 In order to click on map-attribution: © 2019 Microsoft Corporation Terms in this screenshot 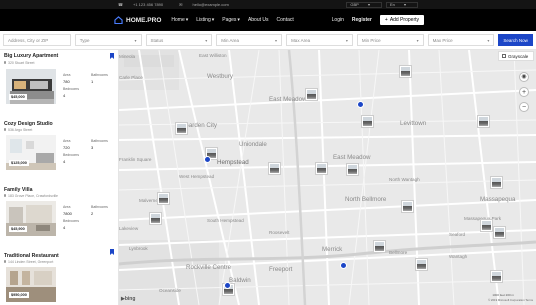, I will do `click(510, 300)`.